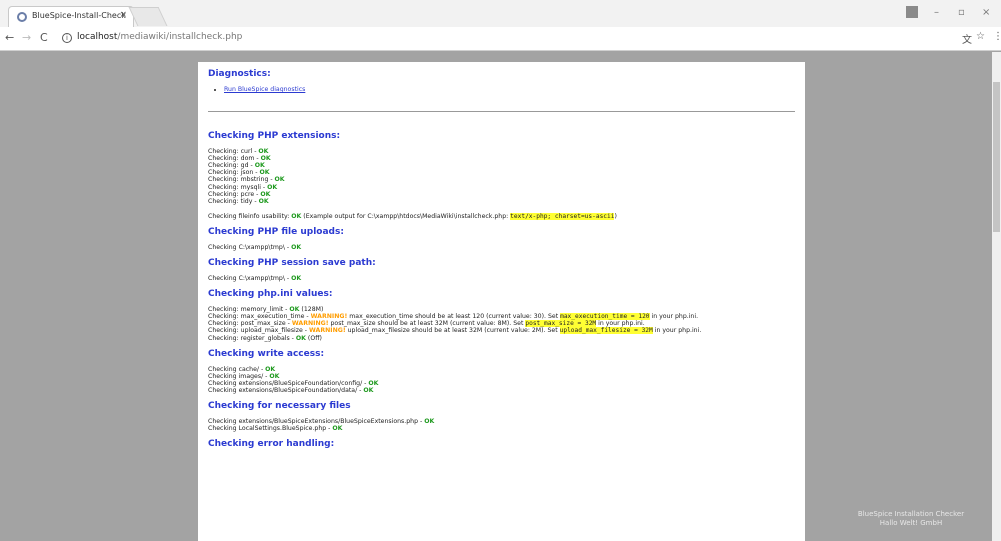  I want to click on check-label: Checking: pcre -, so click(234, 194).